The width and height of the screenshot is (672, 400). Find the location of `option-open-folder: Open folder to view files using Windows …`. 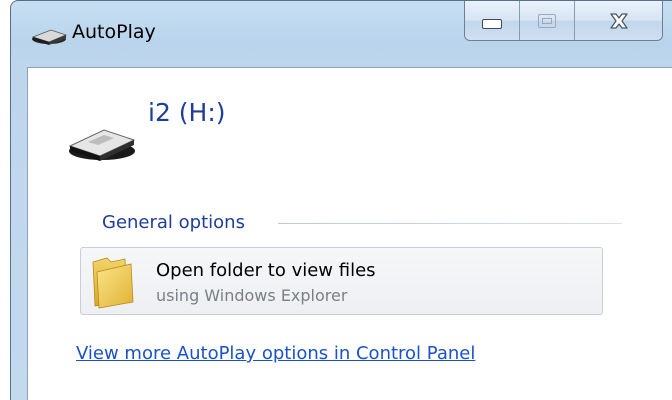

option-open-folder: Open folder to view files using Windows … is located at coordinates (341, 281).